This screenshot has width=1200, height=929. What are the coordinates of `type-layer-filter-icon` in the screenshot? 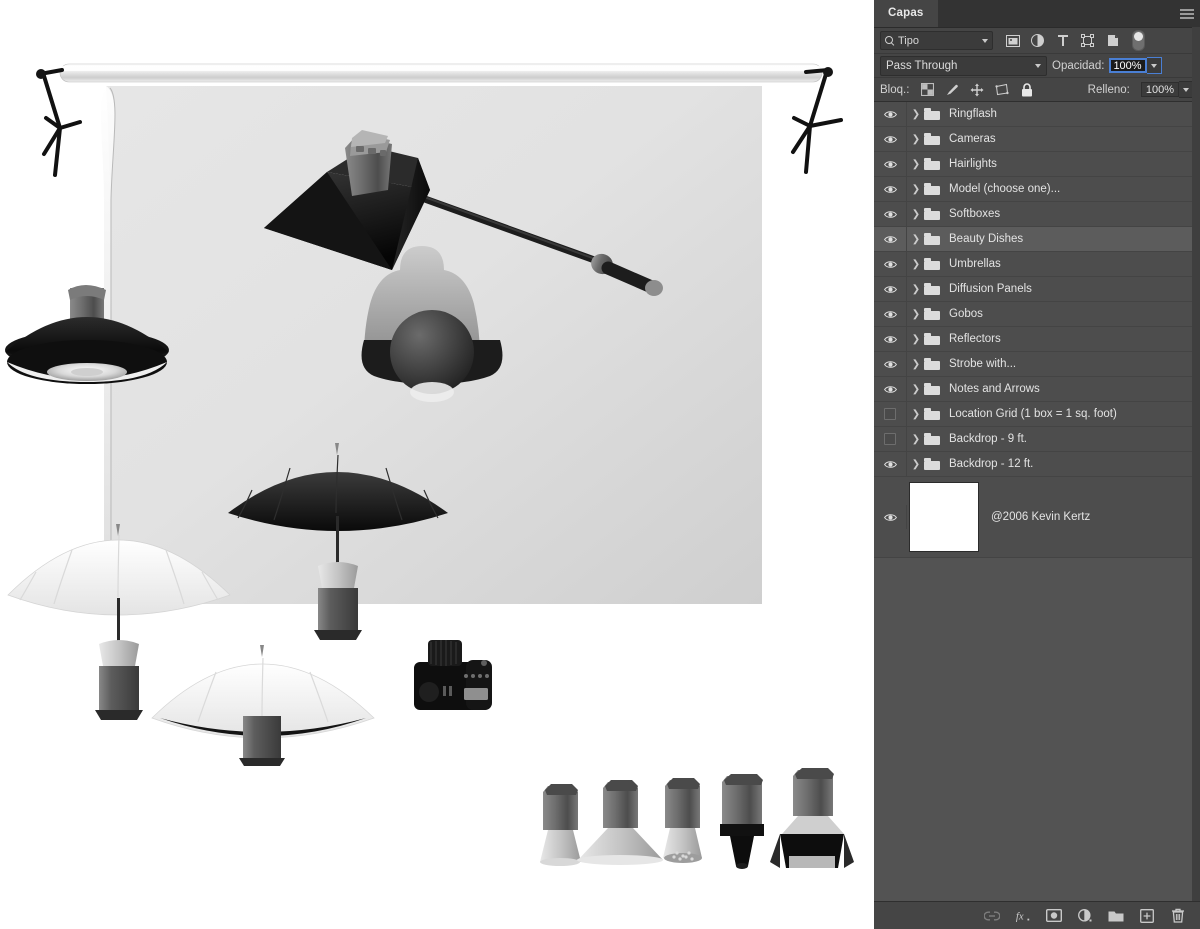 It's located at (1062, 40).